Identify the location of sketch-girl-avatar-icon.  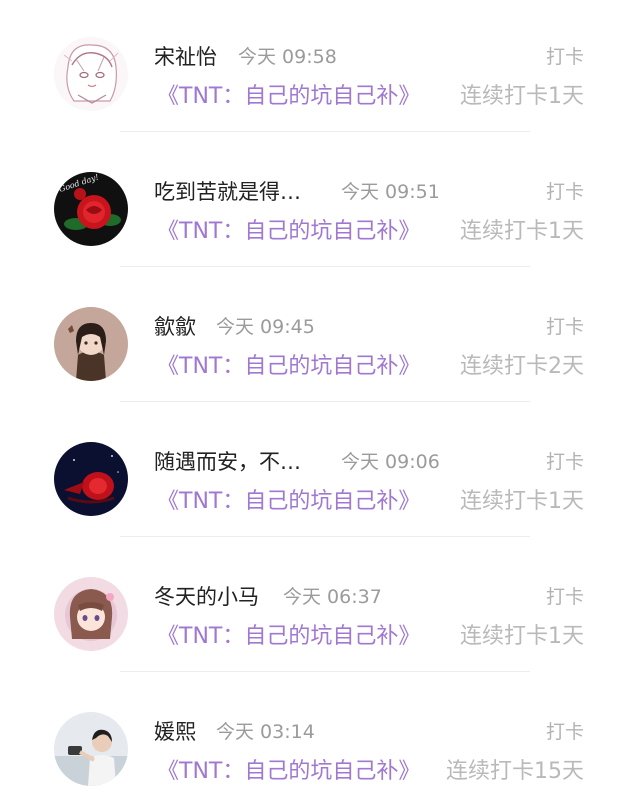
(91, 74).